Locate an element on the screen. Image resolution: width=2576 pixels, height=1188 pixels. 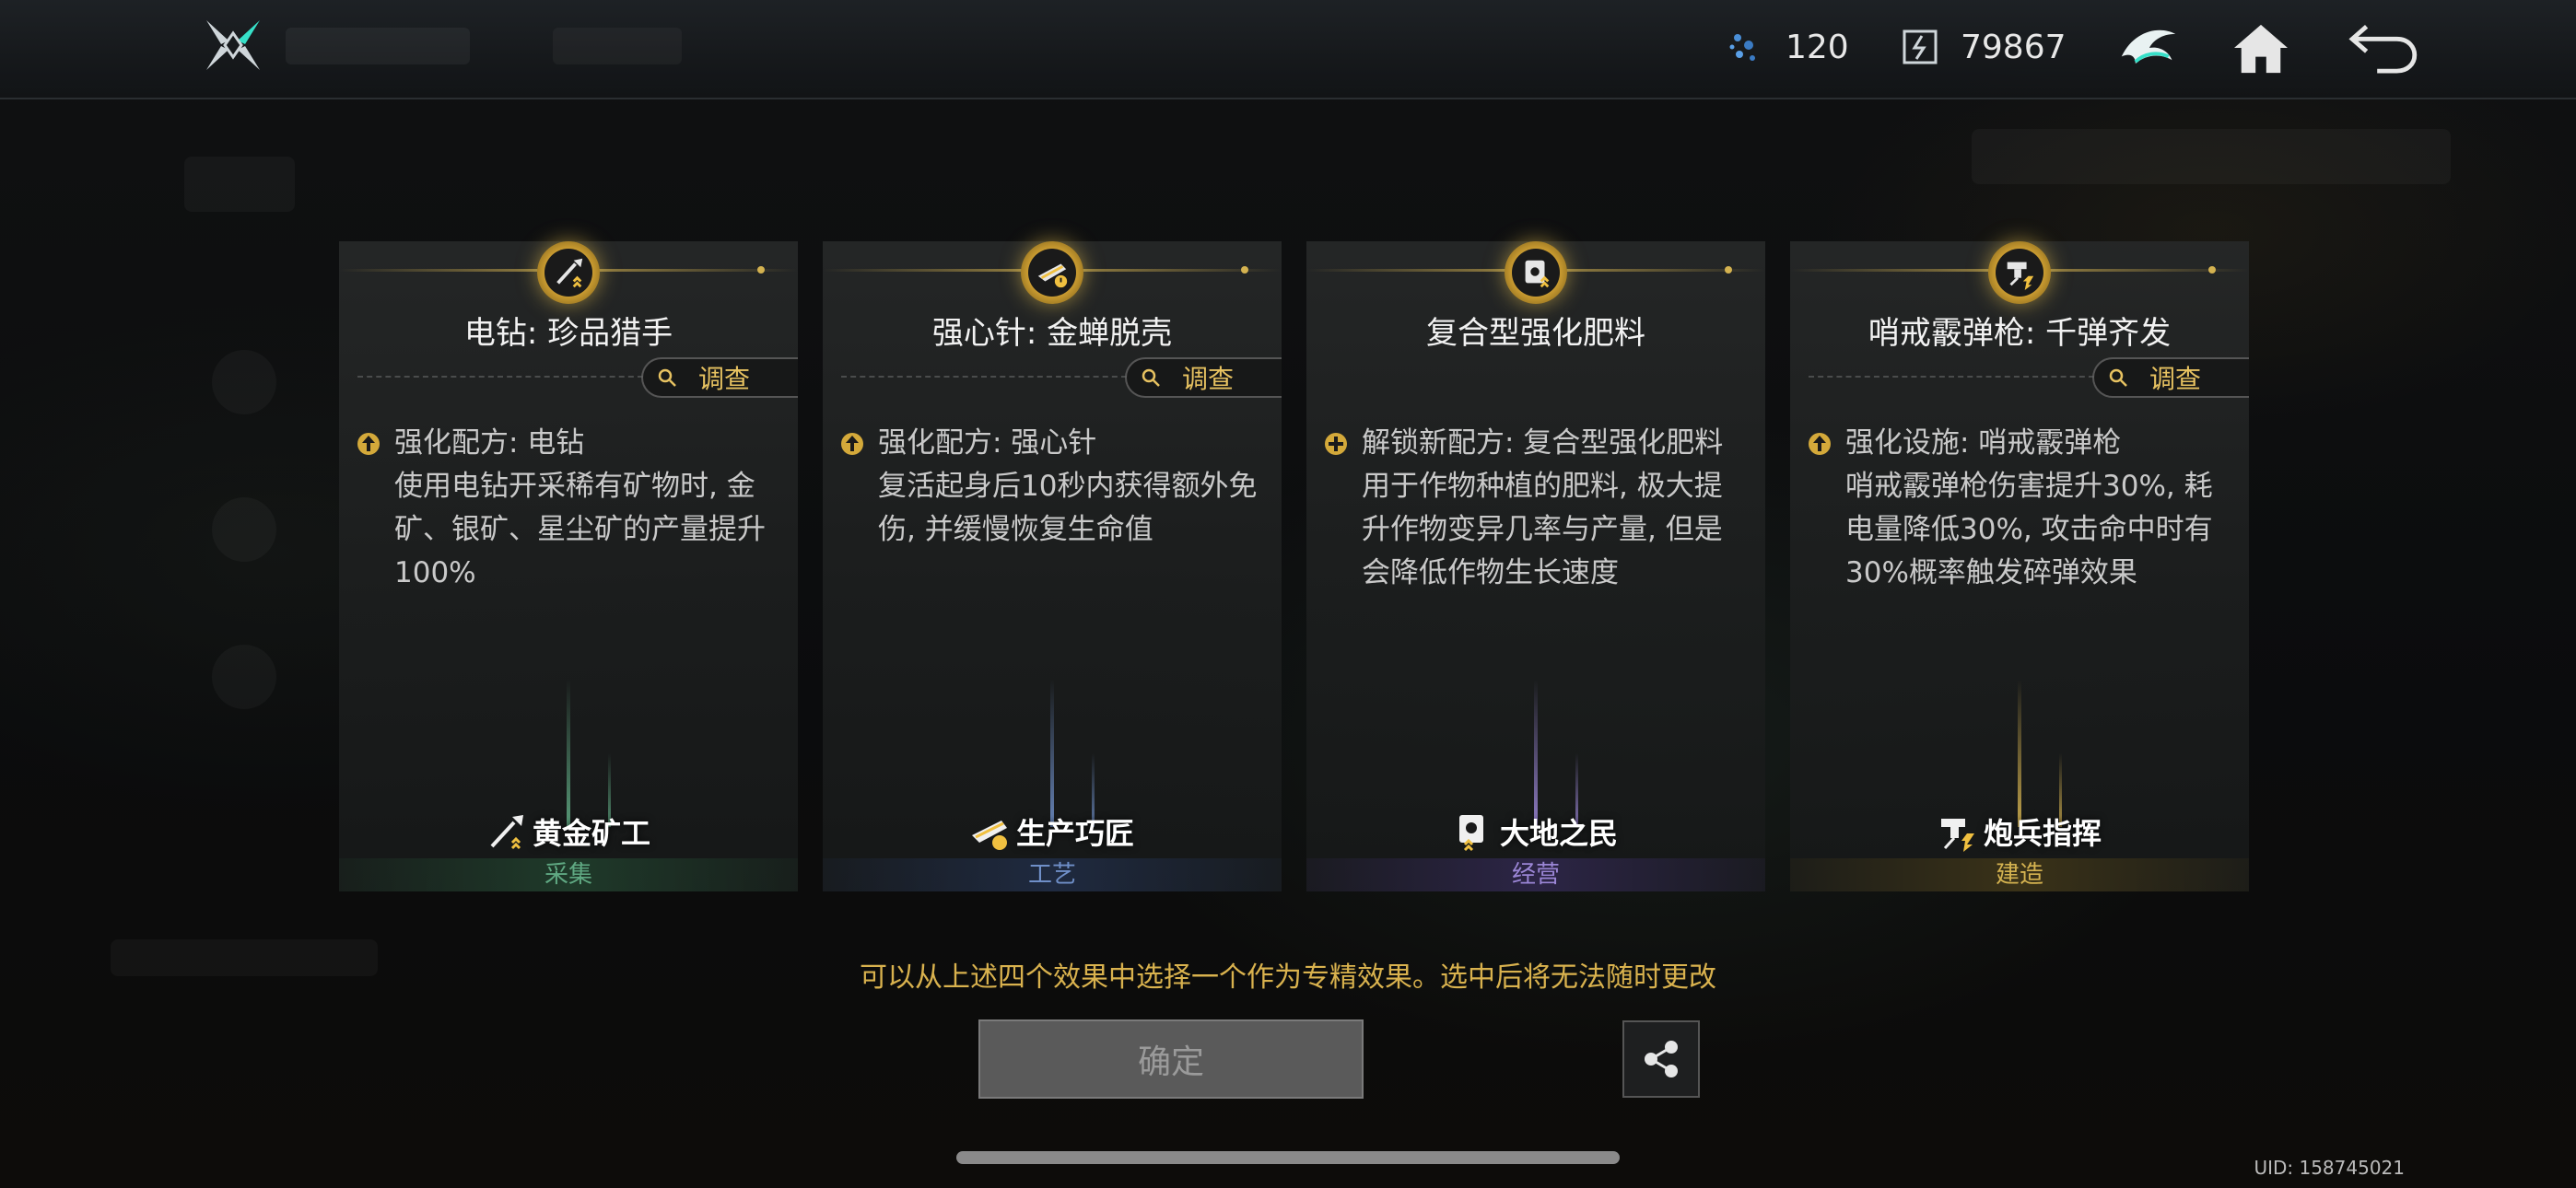
card-title: 电钻: 珍品猎手 is located at coordinates (568, 333).